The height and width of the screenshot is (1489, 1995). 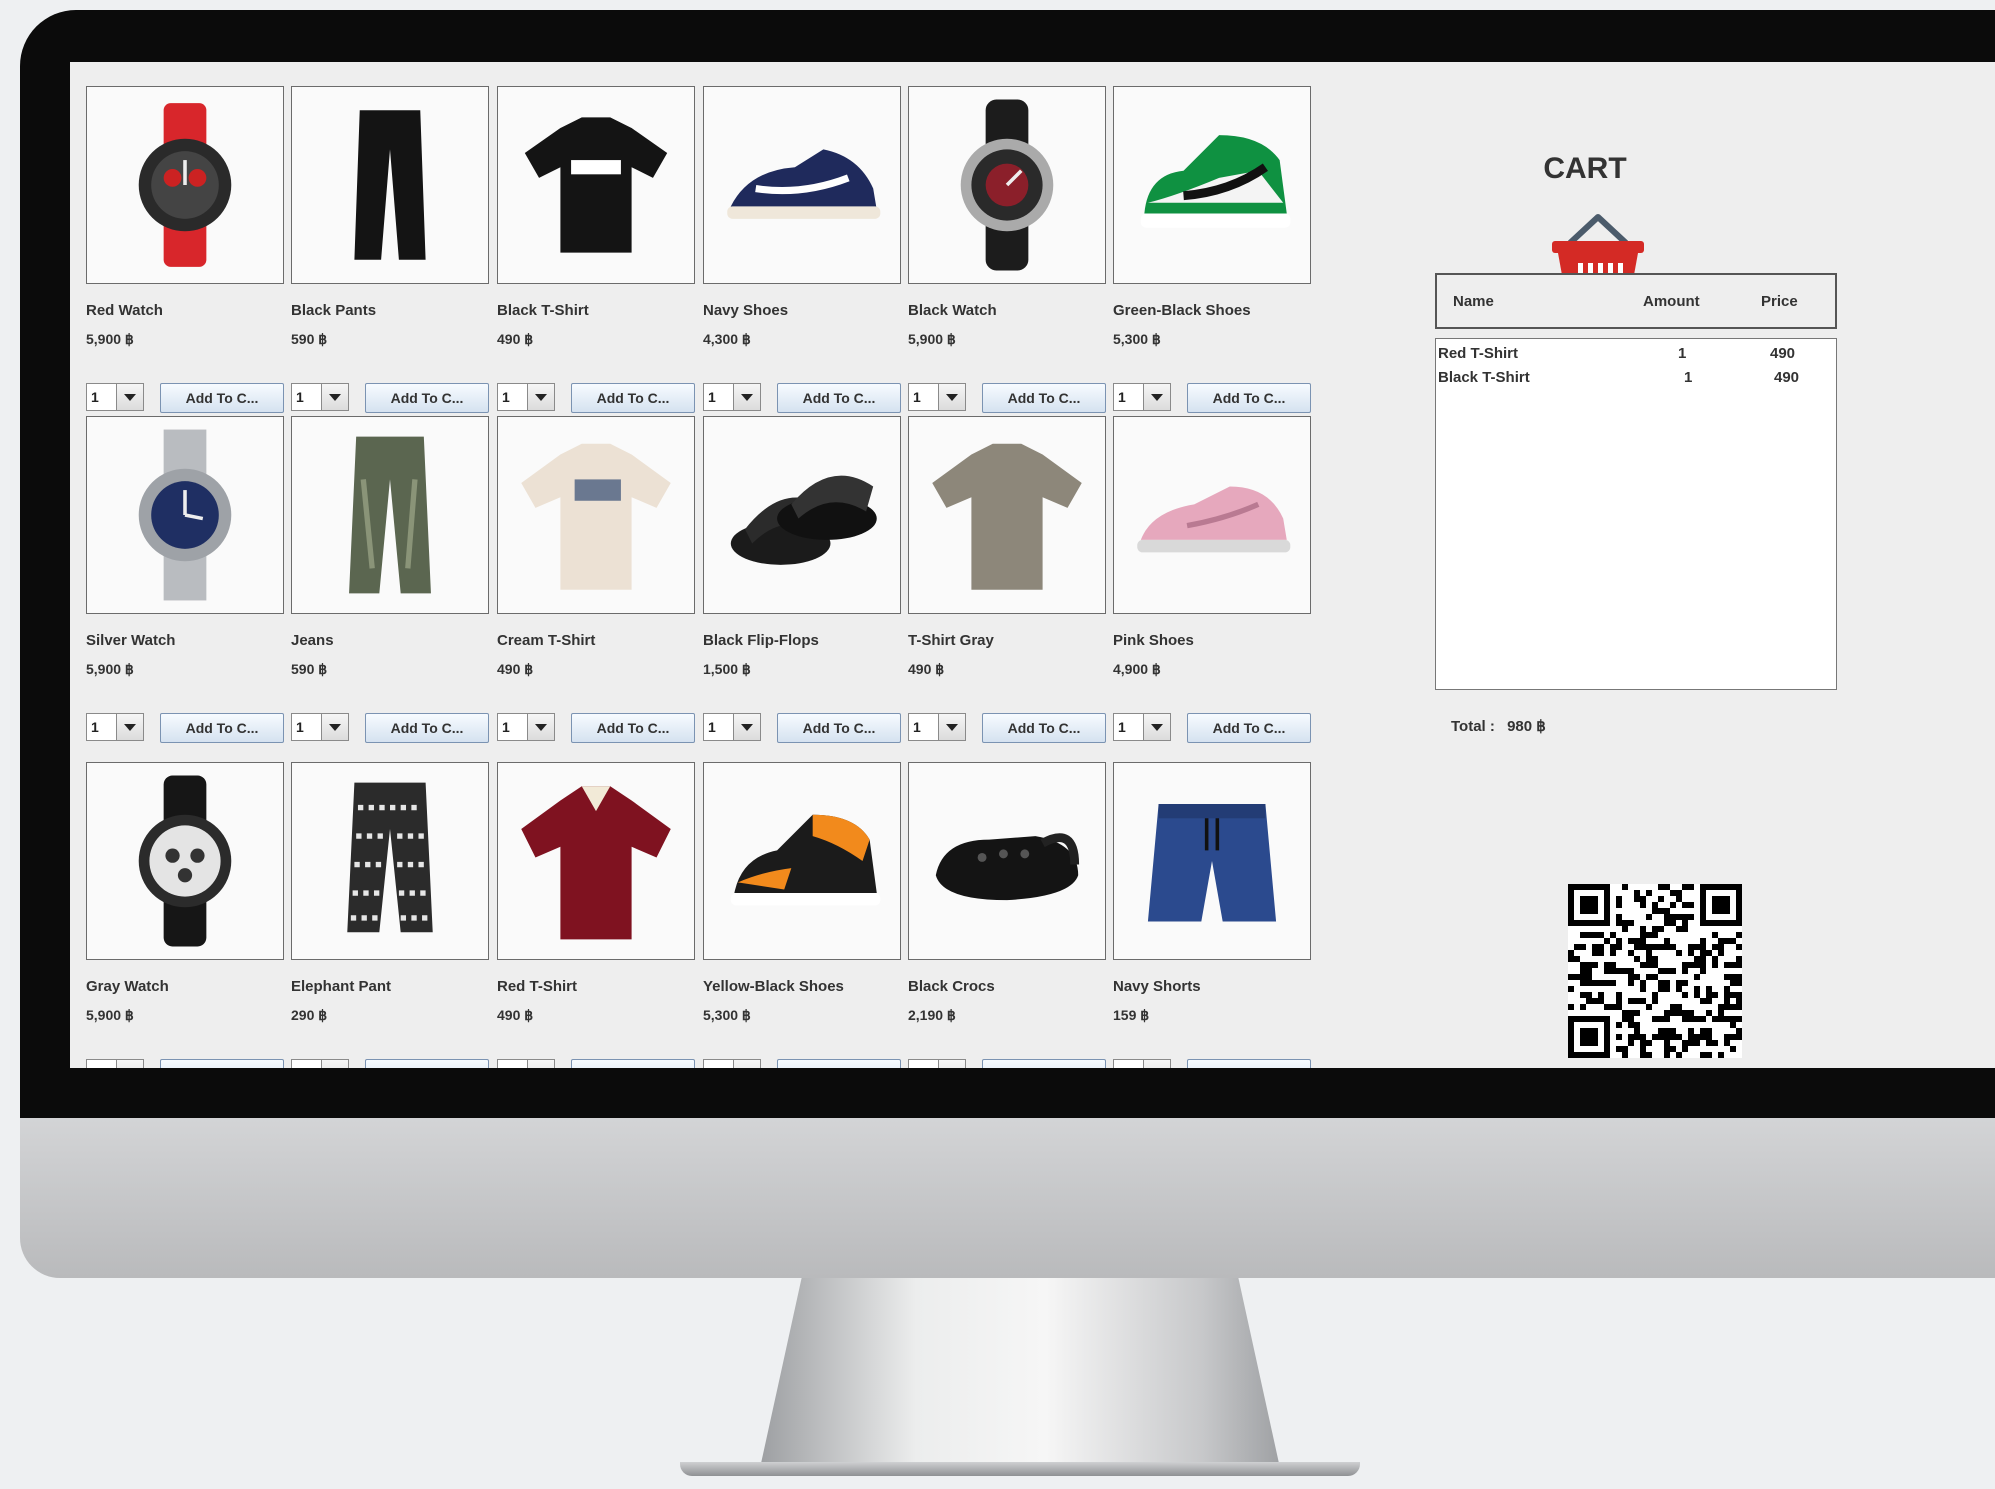 What do you see at coordinates (1636, 514) in the screenshot?
I see `cart-table-body: Red T-Shirt 1 490 Black T-Shirt 1 490` at bounding box center [1636, 514].